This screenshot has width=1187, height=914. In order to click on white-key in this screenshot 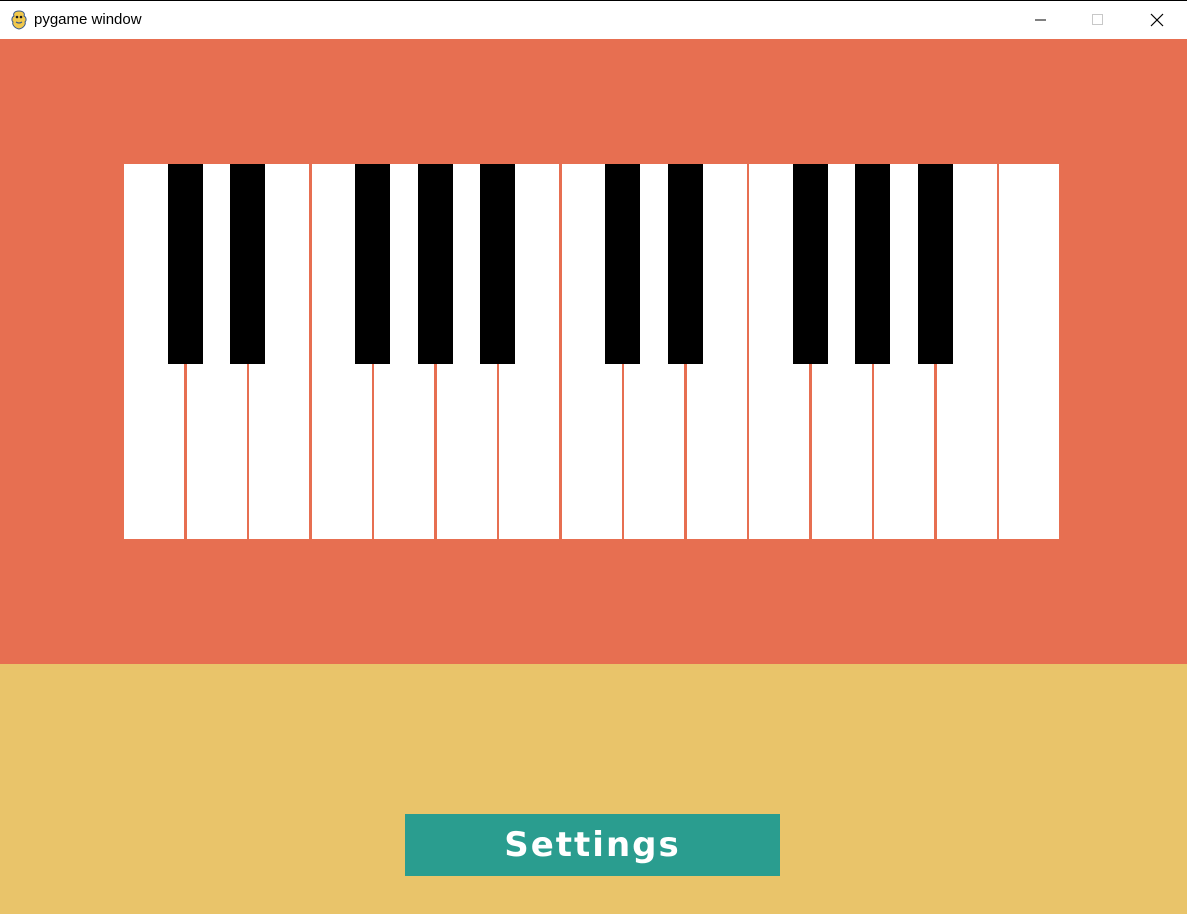, I will do `click(1029, 351)`.